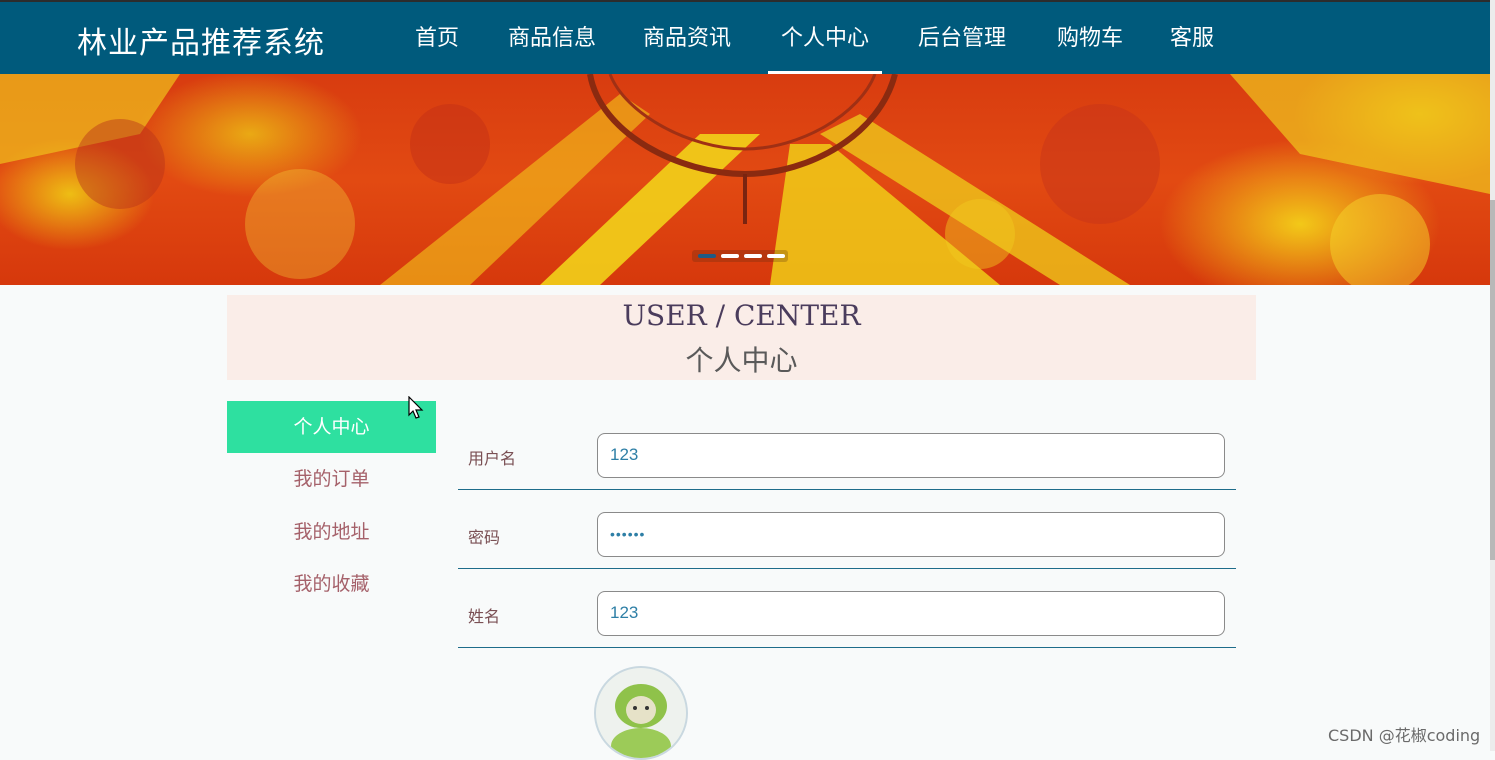 Image resolution: width=1495 pixels, height=760 pixels. I want to click on page-title-en: USER / CENTER, so click(741, 315).